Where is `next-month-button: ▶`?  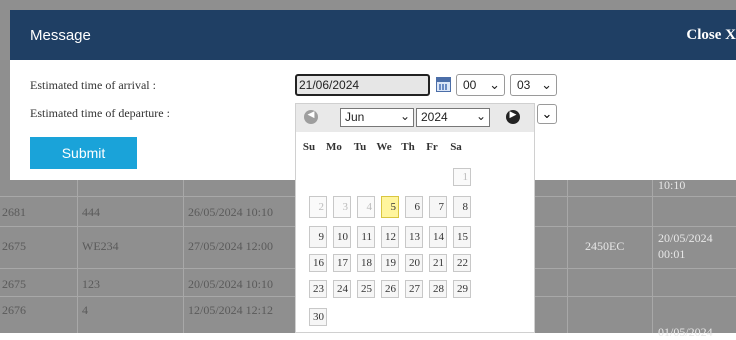
next-month-button: ▶ is located at coordinates (513, 116).